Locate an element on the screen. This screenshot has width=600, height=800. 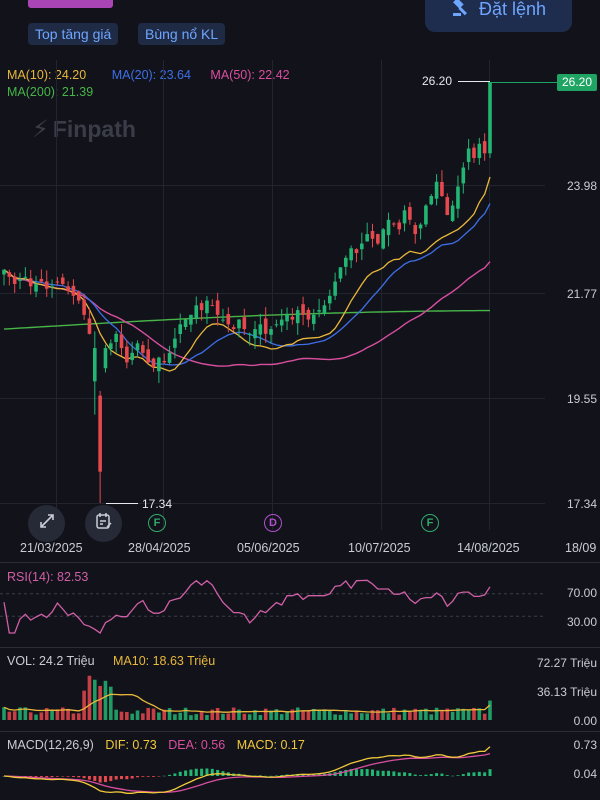
expand-icon is located at coordinates (47, 523).